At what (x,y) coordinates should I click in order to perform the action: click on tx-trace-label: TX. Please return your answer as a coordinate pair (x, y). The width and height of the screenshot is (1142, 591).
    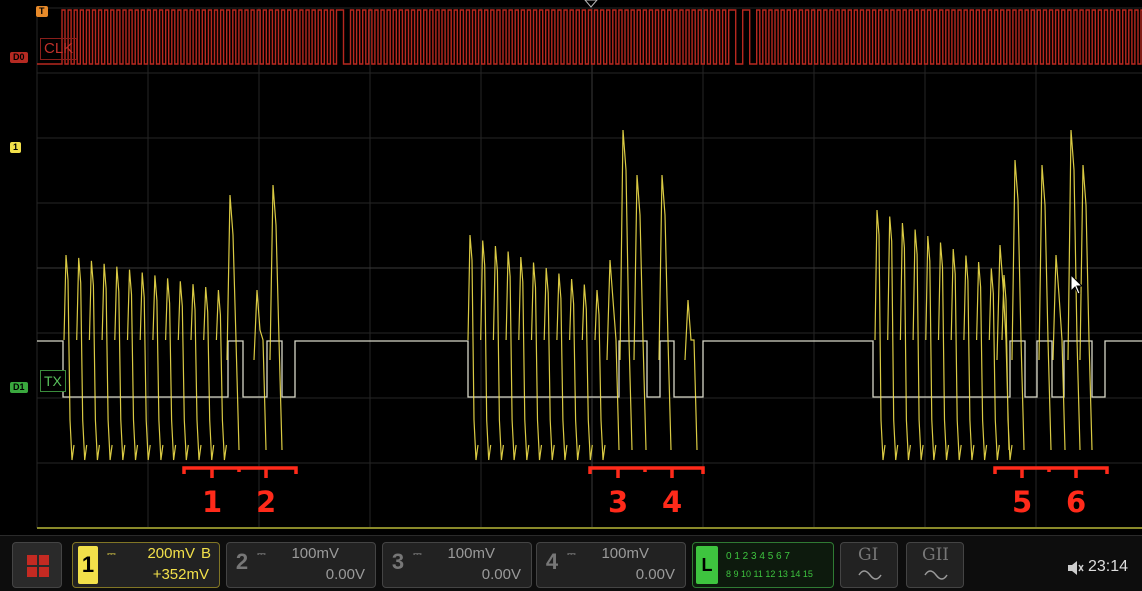
    Looking at the image, I should click on (53, 381).